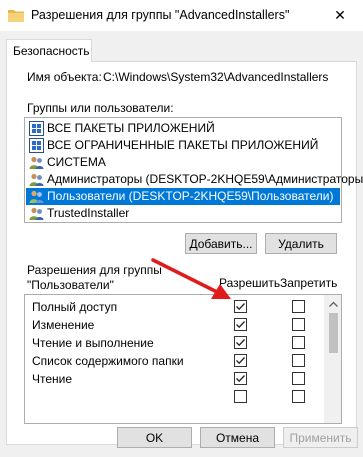 The width and height of the screenshot is (363, 457). What do you see at coordinates (320, 437) in the screenshot?
I see `apply-button: Применить` at bounding box center [320, 437].